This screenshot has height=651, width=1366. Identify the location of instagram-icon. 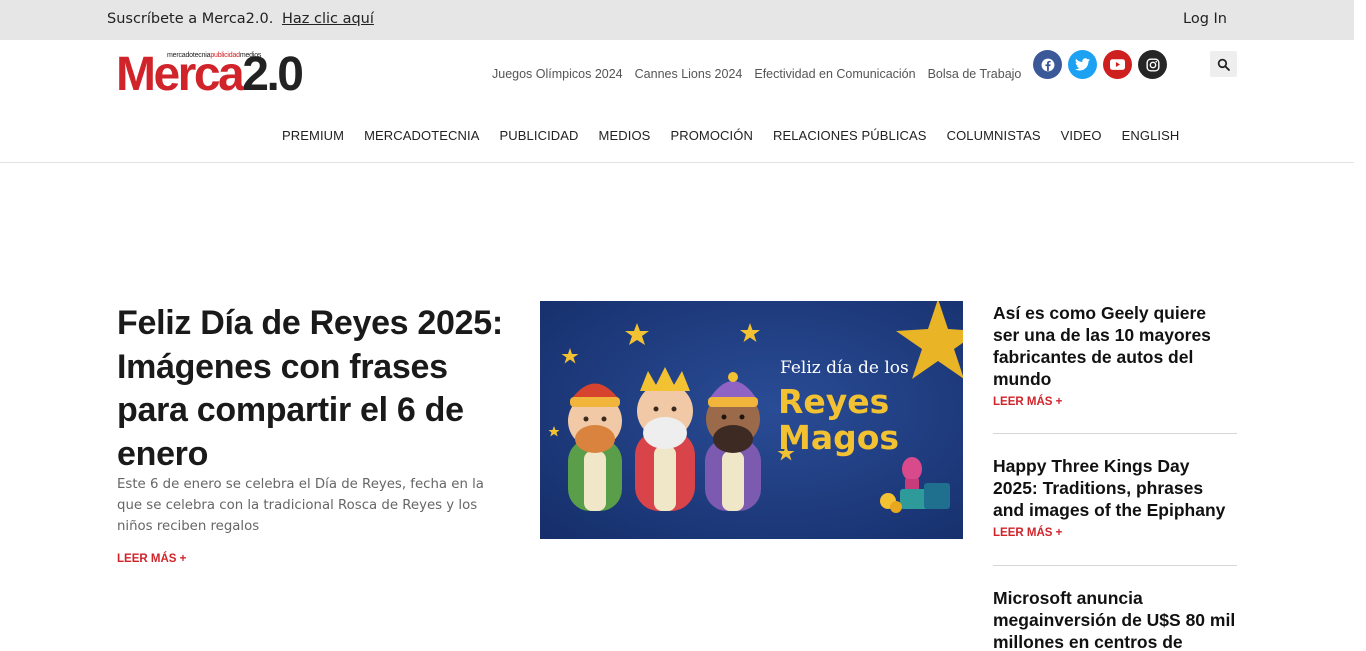
(1152, 64).